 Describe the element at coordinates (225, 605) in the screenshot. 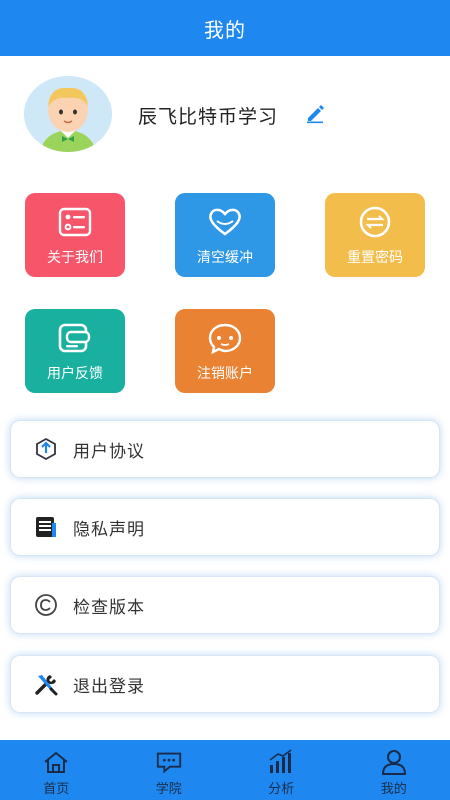

I see `list-item-check-version: 检查版本` at that location.